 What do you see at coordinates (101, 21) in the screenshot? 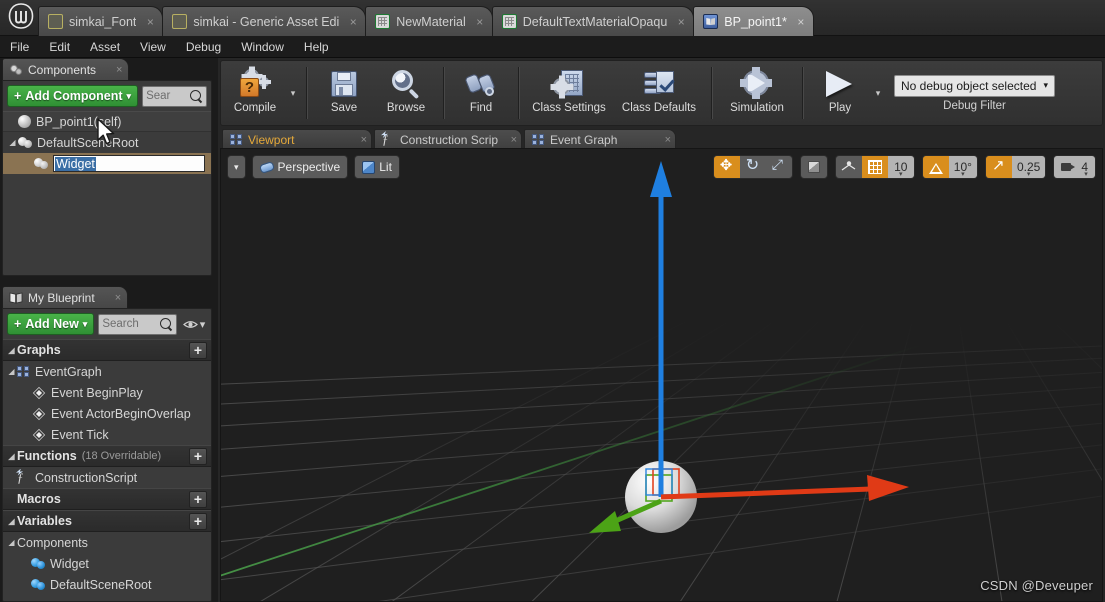
I see `asset-tab-0: simkai_Font ×` at bounding box center [101, 21].